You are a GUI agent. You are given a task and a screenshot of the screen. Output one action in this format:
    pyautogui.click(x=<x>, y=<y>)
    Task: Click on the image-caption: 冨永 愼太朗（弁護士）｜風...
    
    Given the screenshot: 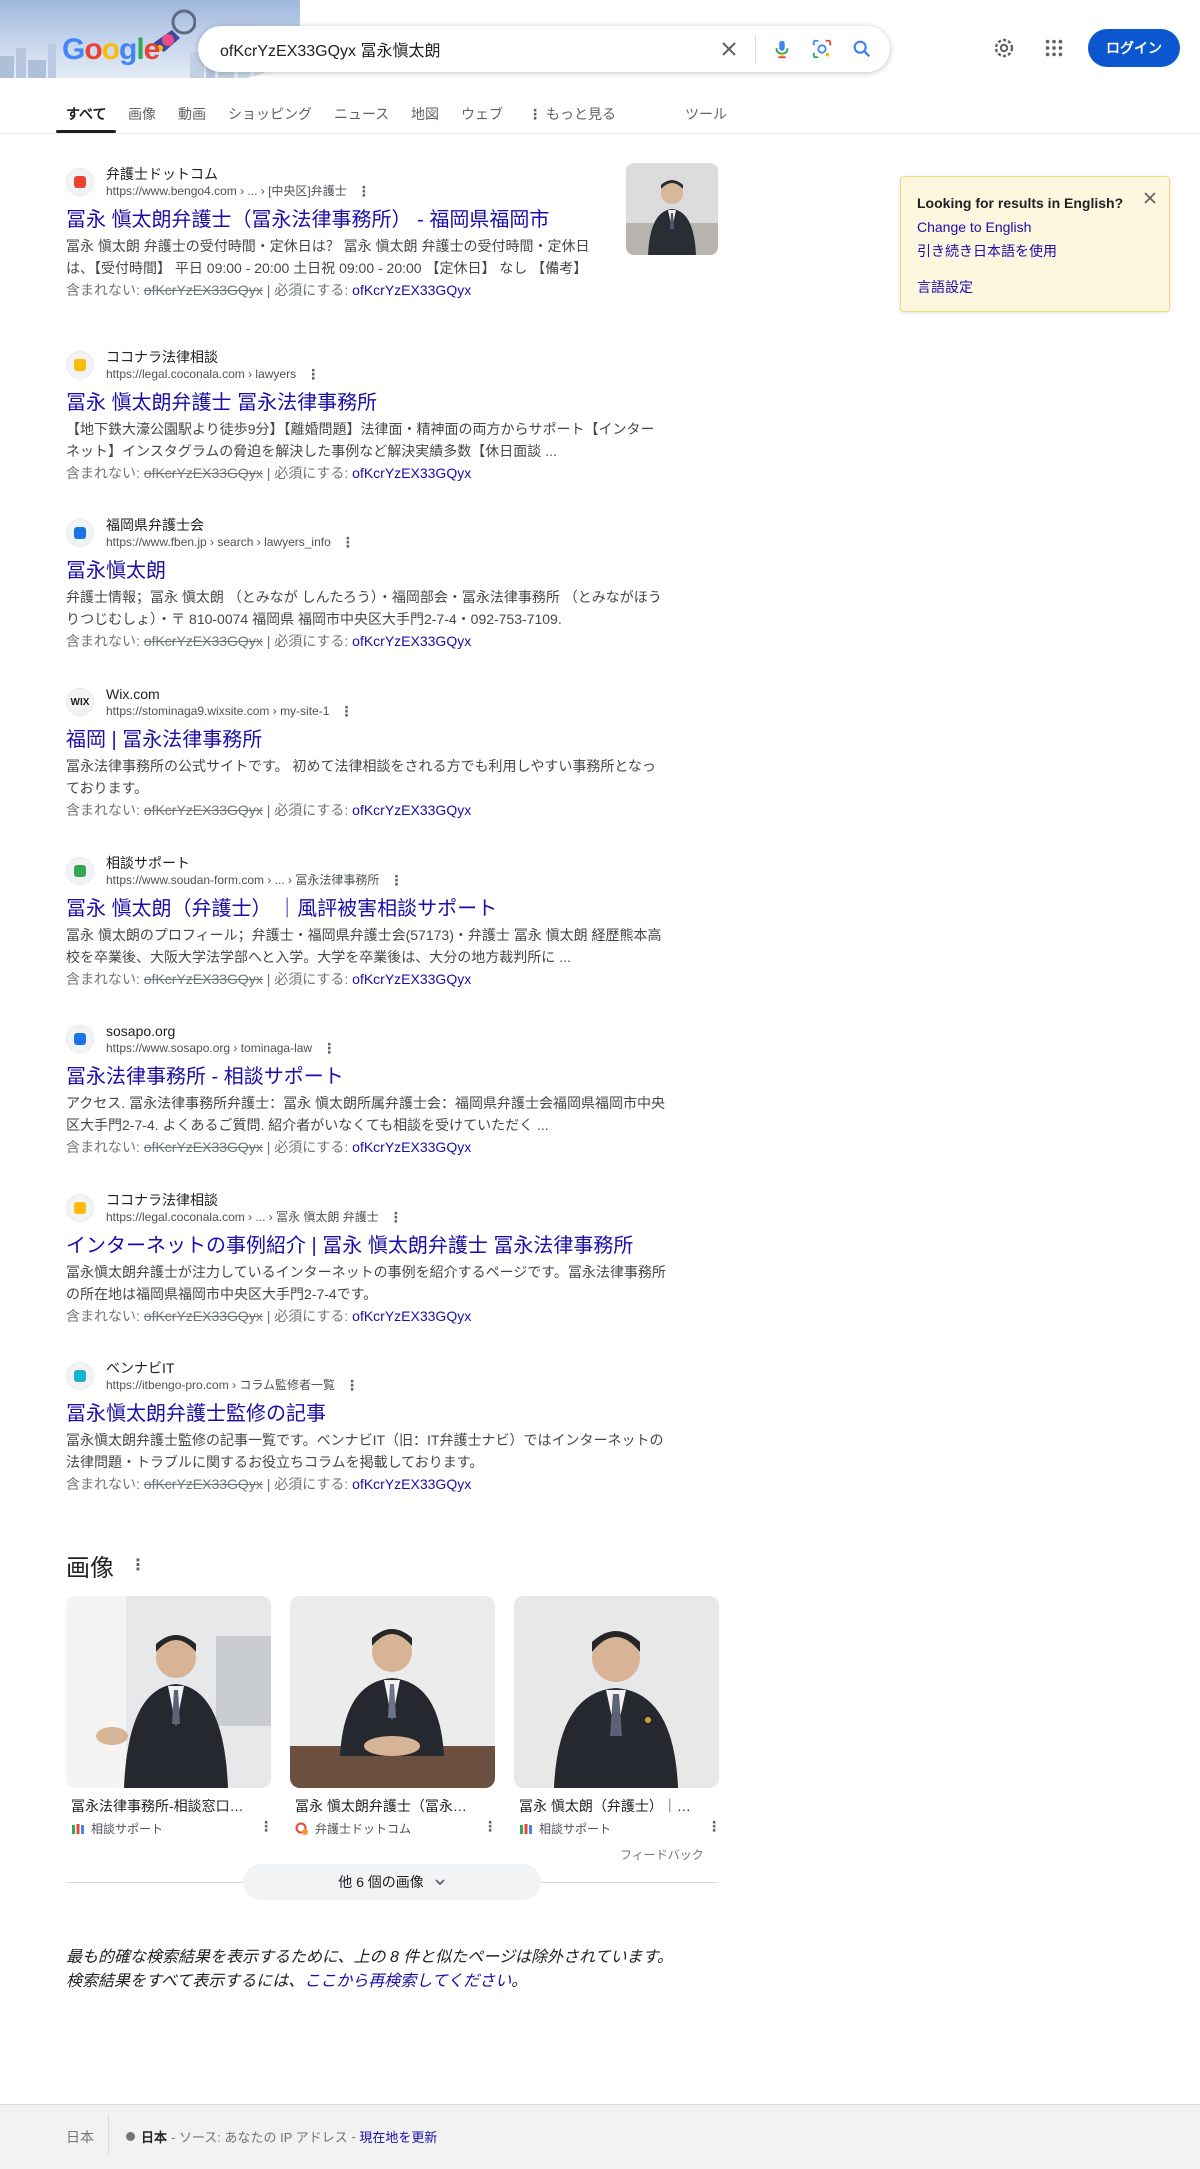 What is the action you would take?
    pyautogui.click(x=606, y=1806)
    